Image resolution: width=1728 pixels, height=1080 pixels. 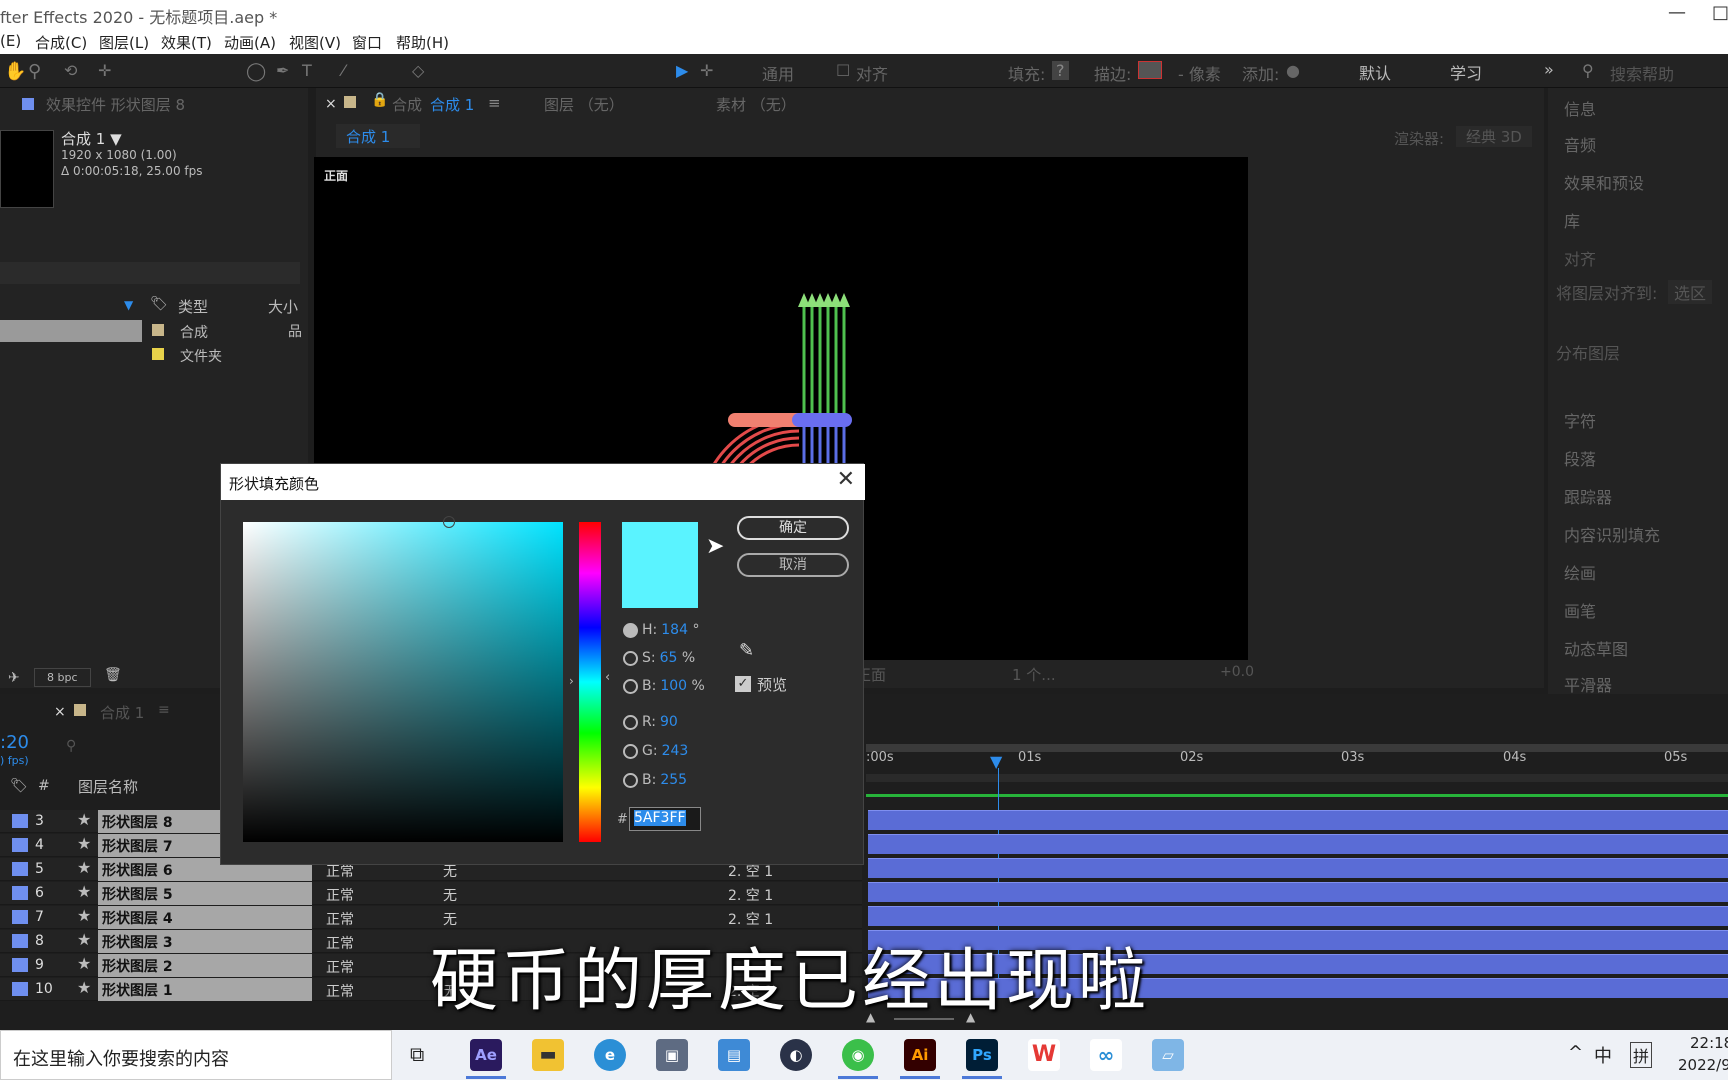 What do you see at coordinates (104, 70) in the screenshot?
I see `anchor-tool-icon: ✛` at bounding box center [104, 70].